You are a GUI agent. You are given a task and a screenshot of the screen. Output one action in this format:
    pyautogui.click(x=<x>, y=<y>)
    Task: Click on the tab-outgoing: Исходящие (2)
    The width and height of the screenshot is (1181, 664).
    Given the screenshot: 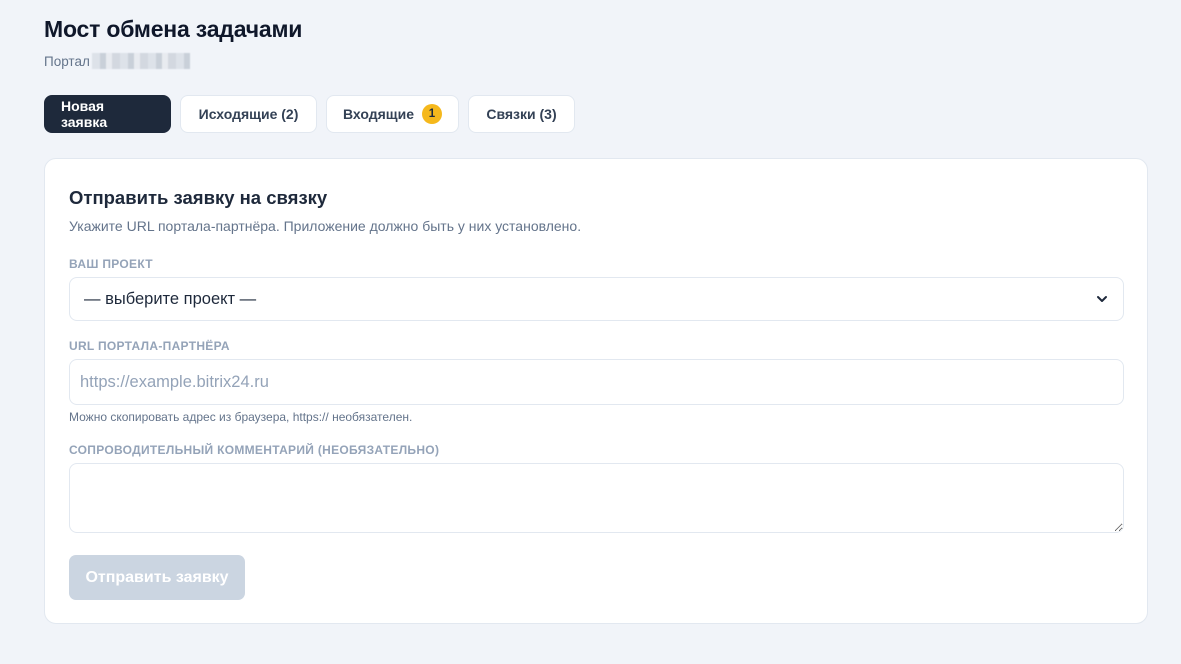 What is the action you would take?
    pyautogui.click(x=248, y=114)
    